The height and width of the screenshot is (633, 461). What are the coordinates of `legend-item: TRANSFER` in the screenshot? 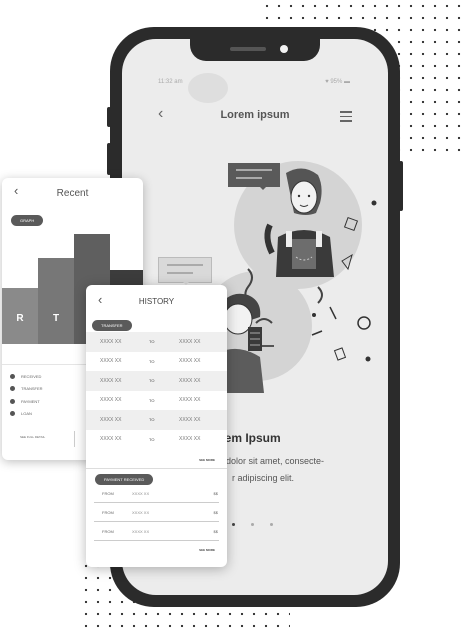 It's located at (26, 389).